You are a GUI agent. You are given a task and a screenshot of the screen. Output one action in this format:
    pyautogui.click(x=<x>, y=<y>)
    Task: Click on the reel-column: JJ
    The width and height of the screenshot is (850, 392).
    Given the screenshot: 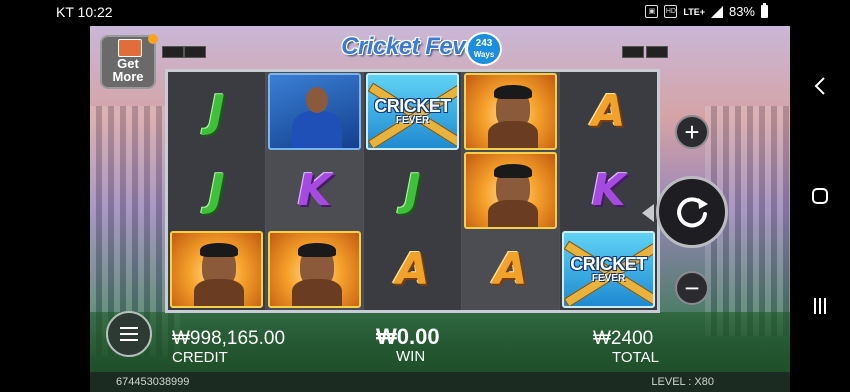 What is the action you would take?
    pyautogui.click(x=216, y=191)
    